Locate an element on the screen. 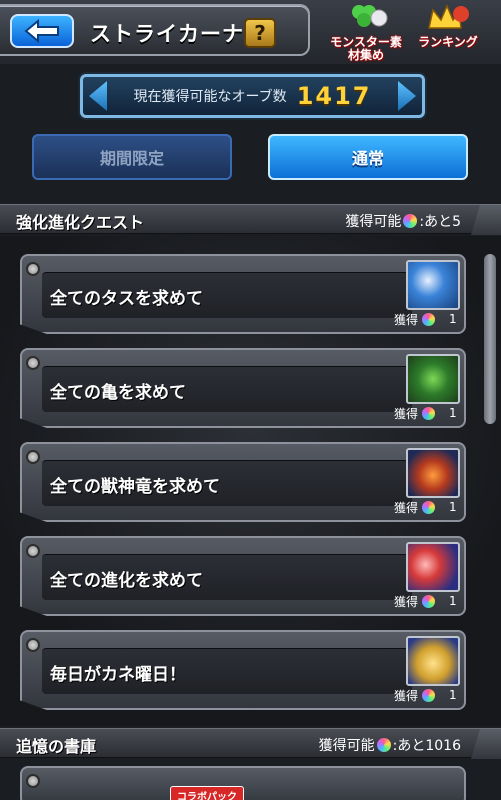 This screenshot has height=800, width=501. section-title: 追憶の書庫 is located at coordinates (56, 746).